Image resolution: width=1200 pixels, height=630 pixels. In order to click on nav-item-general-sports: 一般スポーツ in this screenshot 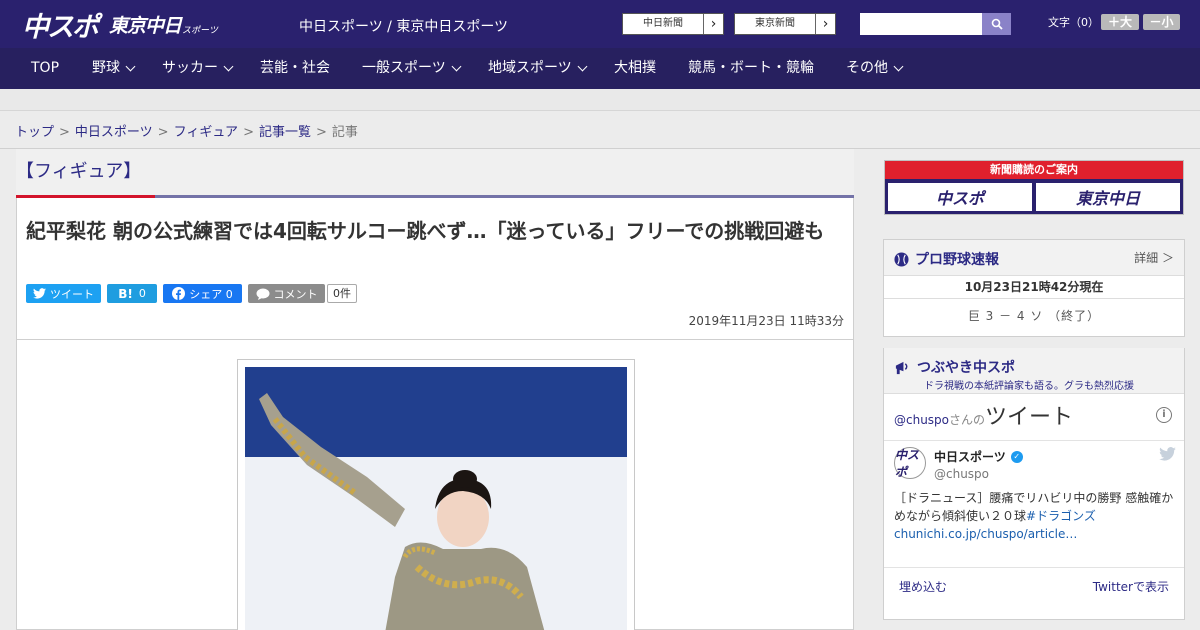, I will do `click(412, 68)`.